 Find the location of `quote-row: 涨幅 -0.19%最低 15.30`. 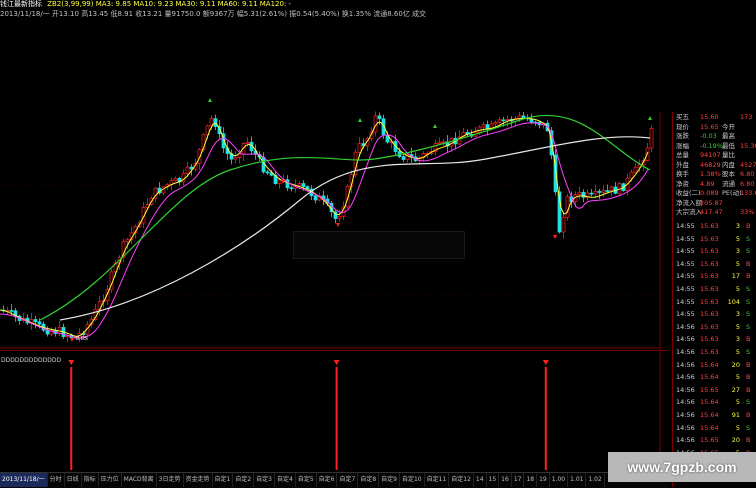

quote-row: 涨幅 -0.19%最低 15.30 is located at coordinates (716, 146).